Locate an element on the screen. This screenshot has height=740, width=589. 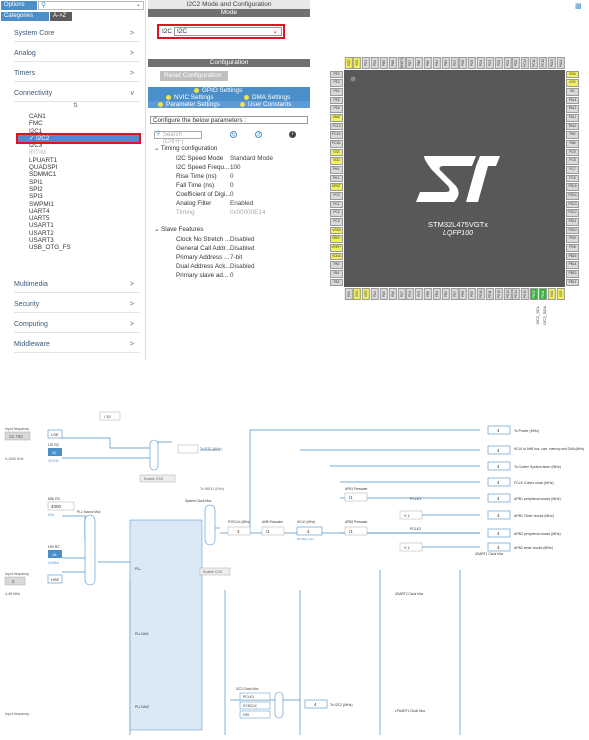
param-row: Analog Filter Enabled is located at coordinates (228, 203).